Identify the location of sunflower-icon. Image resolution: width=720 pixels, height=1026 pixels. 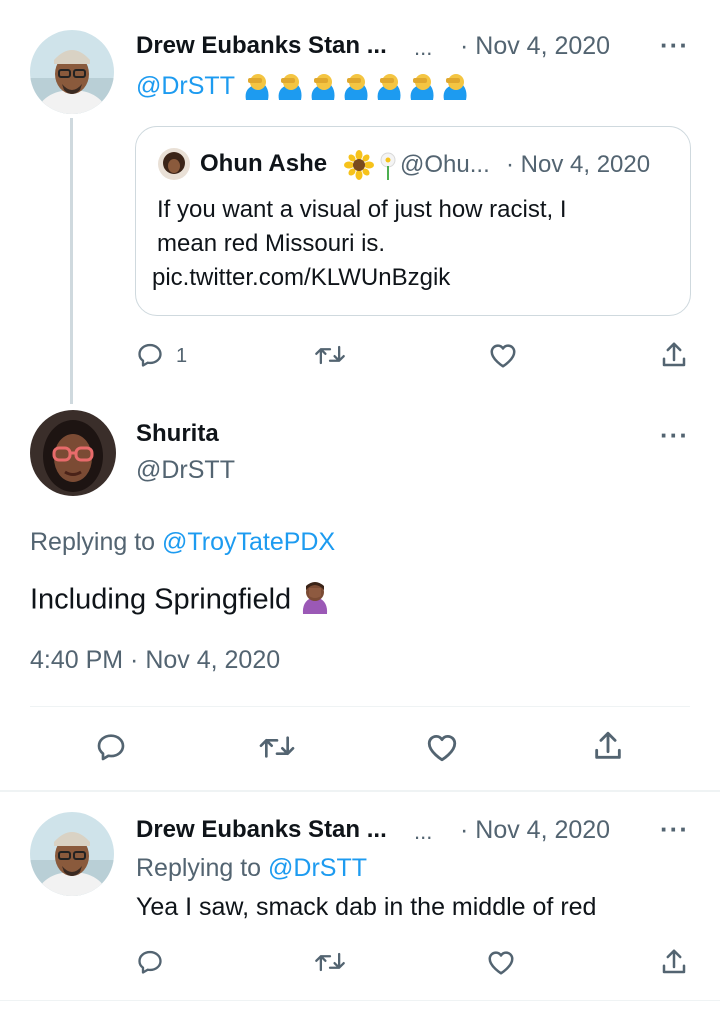
(359, 167).